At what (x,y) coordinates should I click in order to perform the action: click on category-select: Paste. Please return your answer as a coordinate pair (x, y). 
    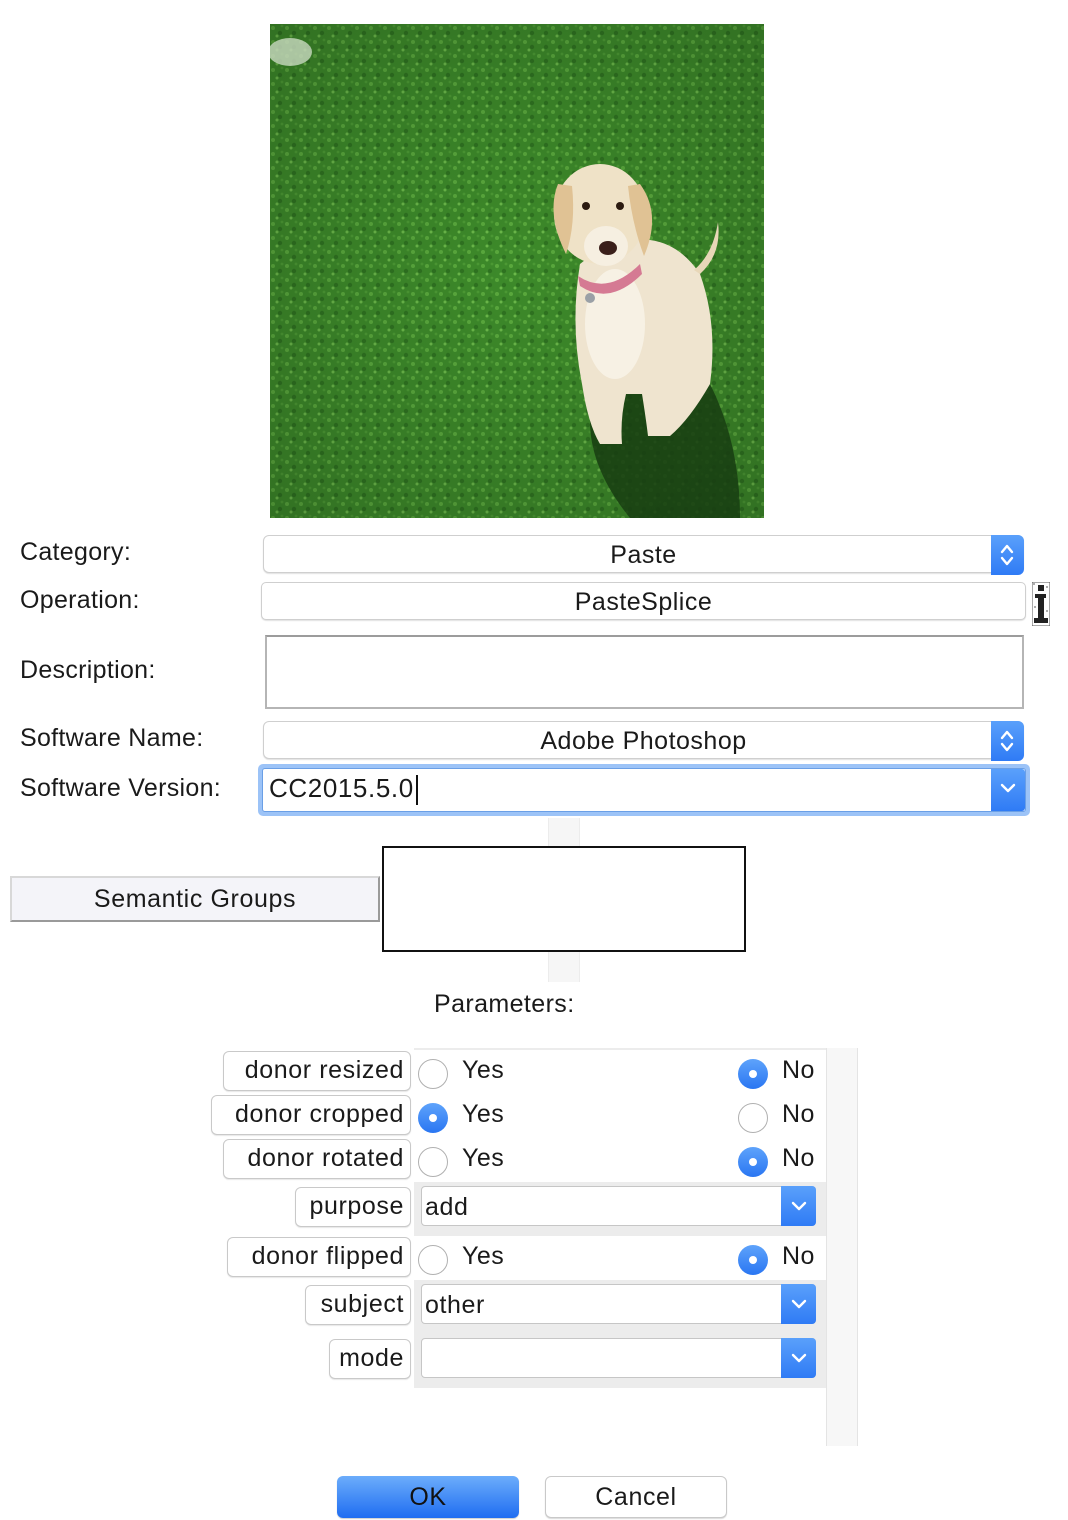
    Looking at the image, I should click on (643, 555).